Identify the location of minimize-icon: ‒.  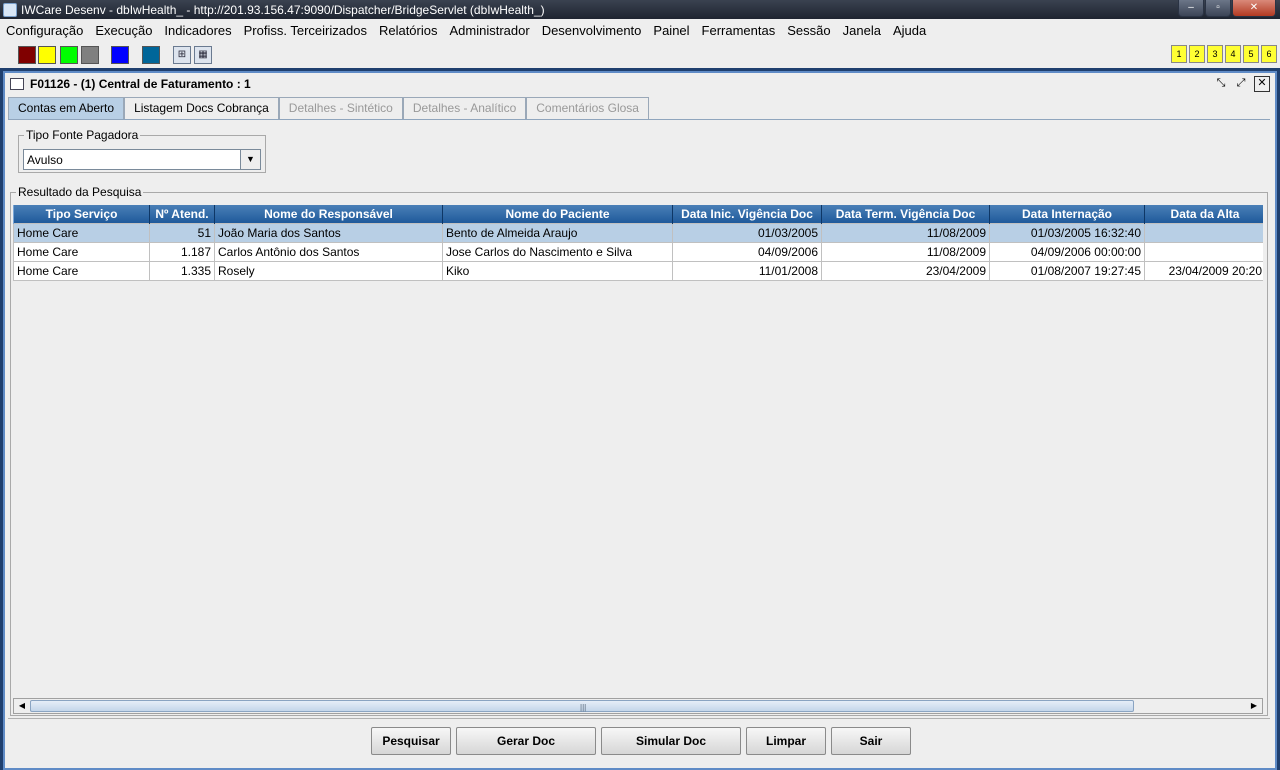
(1191, 8).